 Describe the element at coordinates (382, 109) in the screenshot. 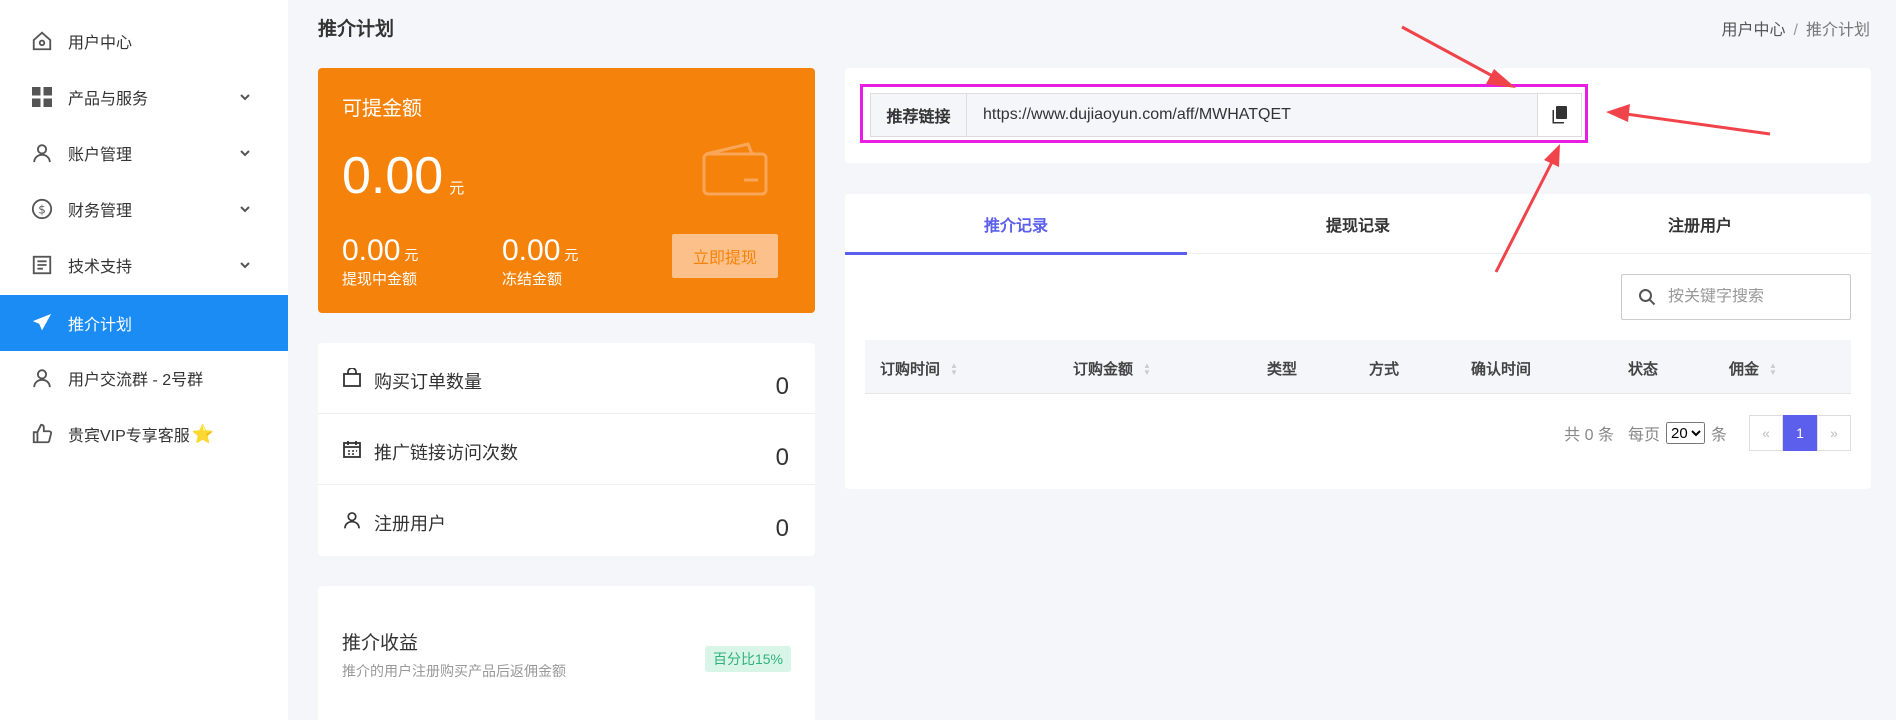

I see `balance-title: 可提金额` at that location.